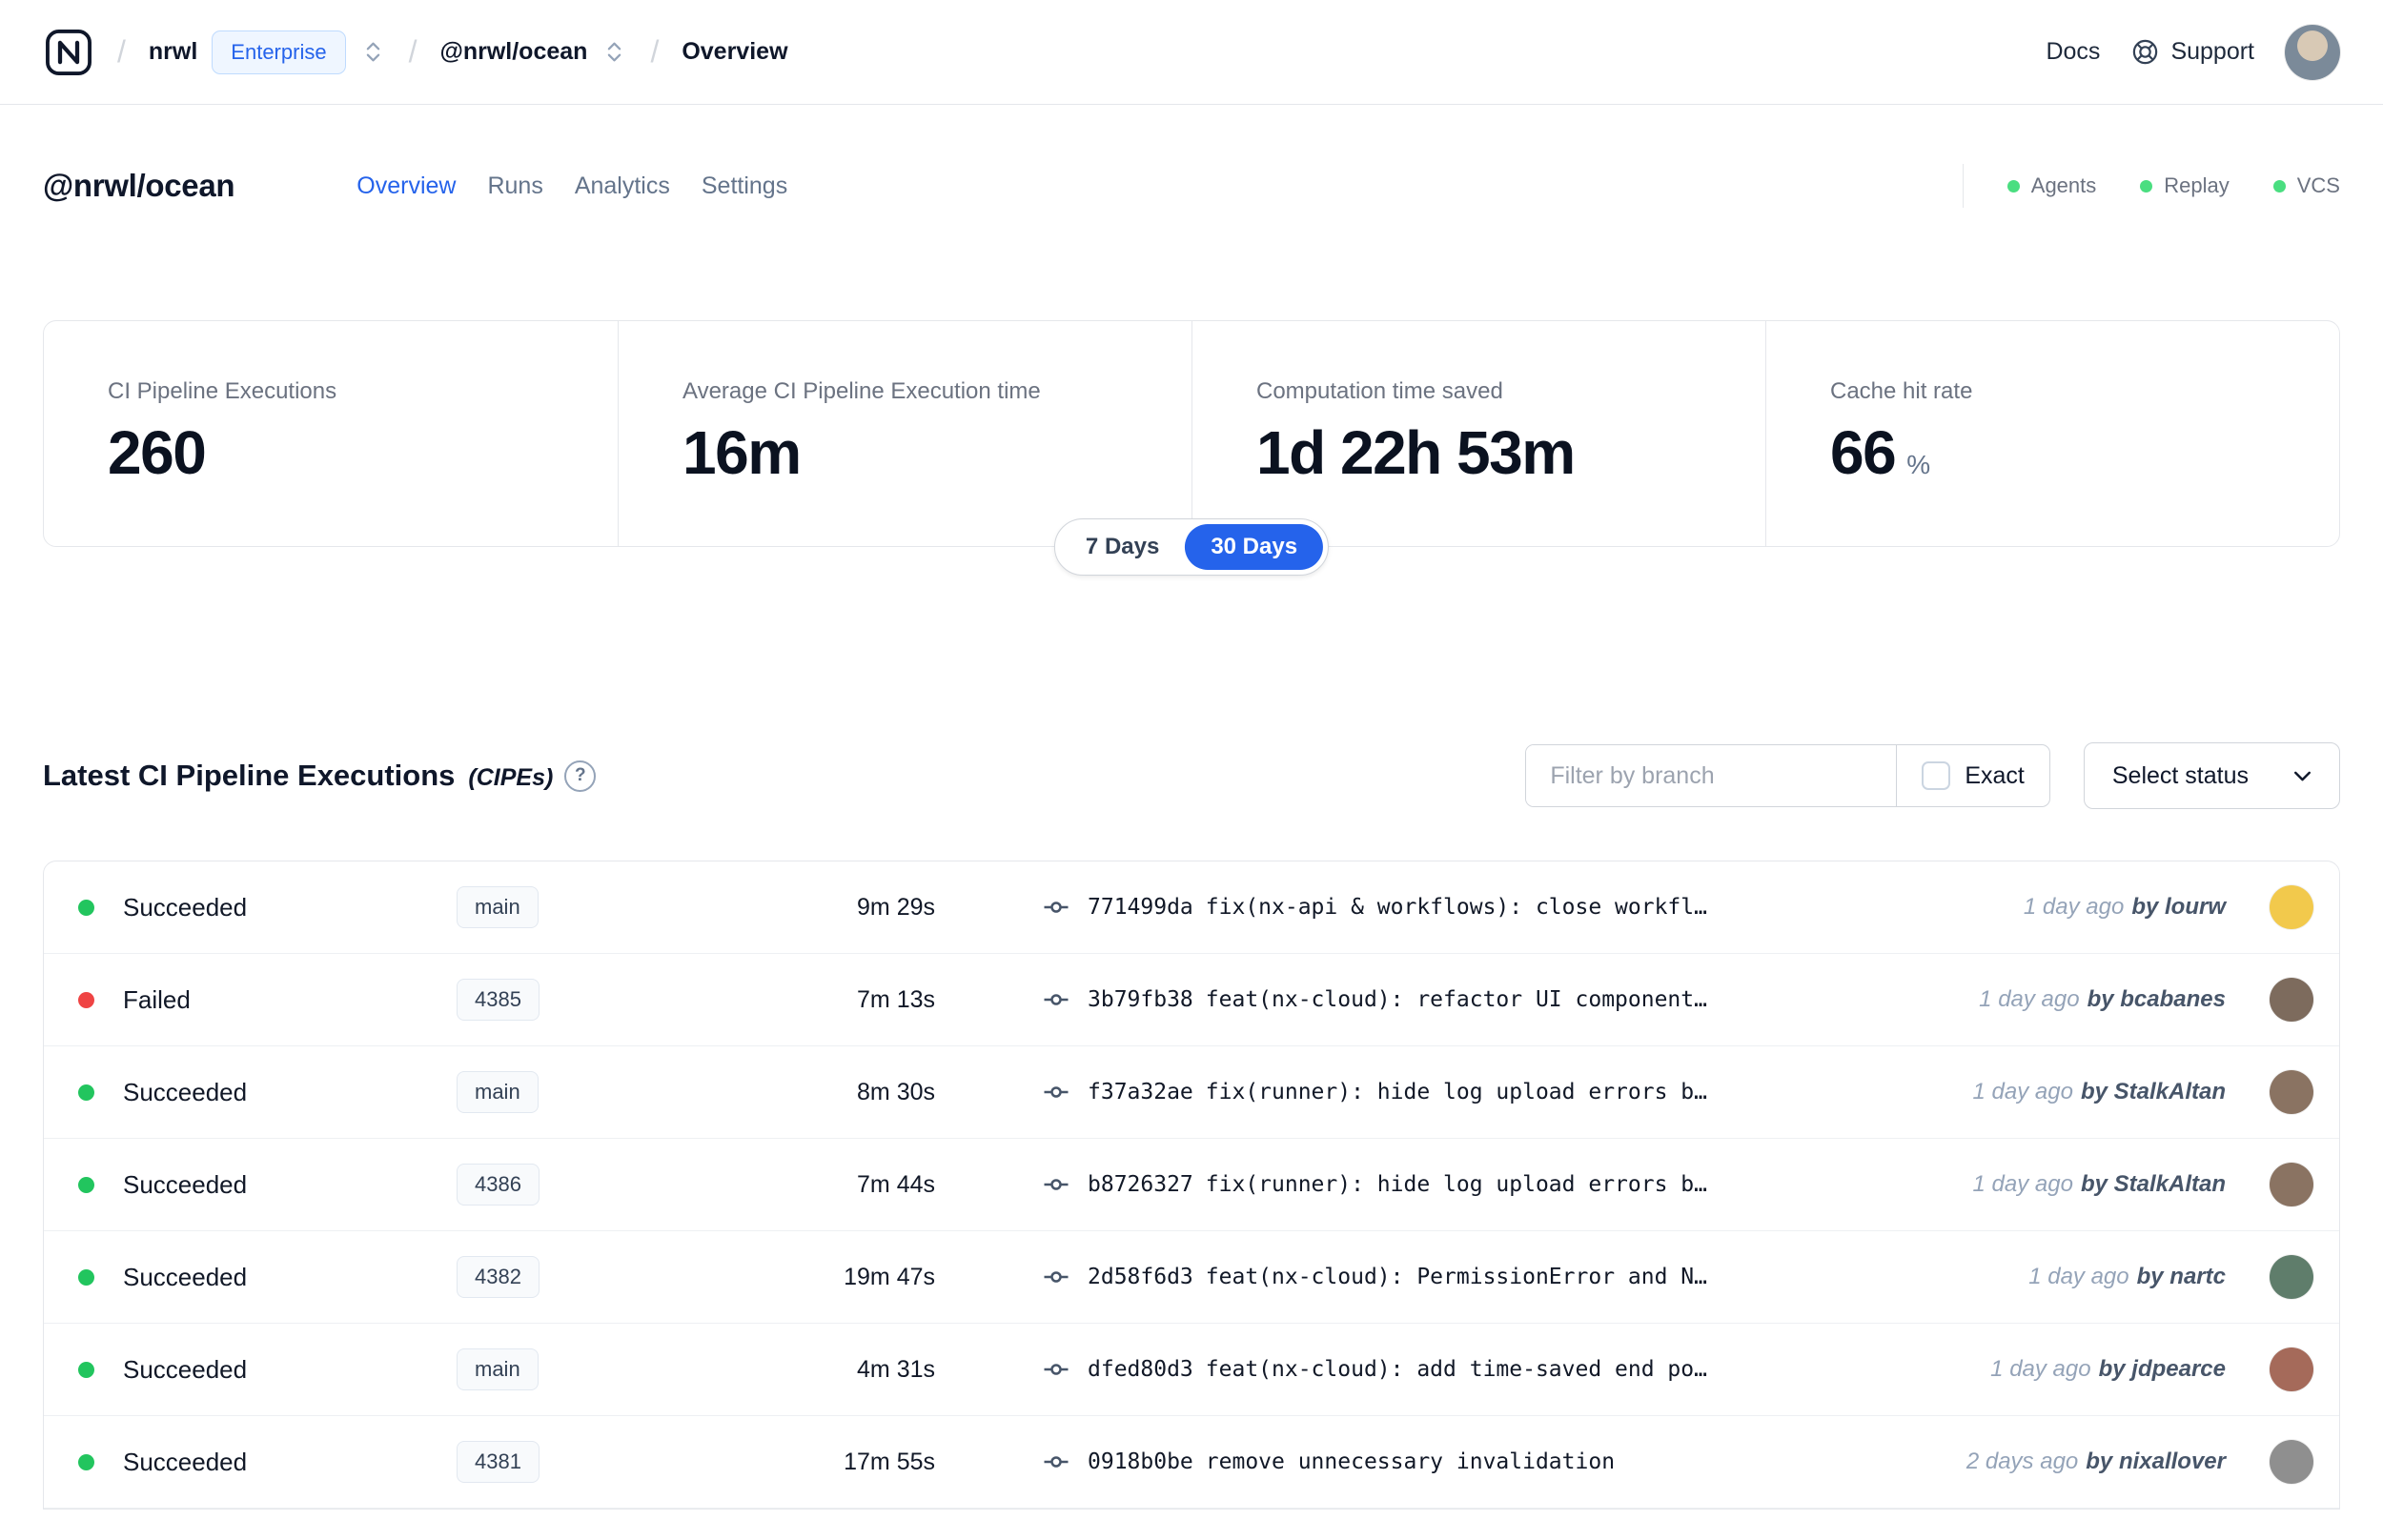 This screenshot has height=1540, width=2383. What do you see at coordinates (1140, 1461) in the screenshot?
I see `commit-hash: 0918b0be` at bounding box center [1140, 1461].